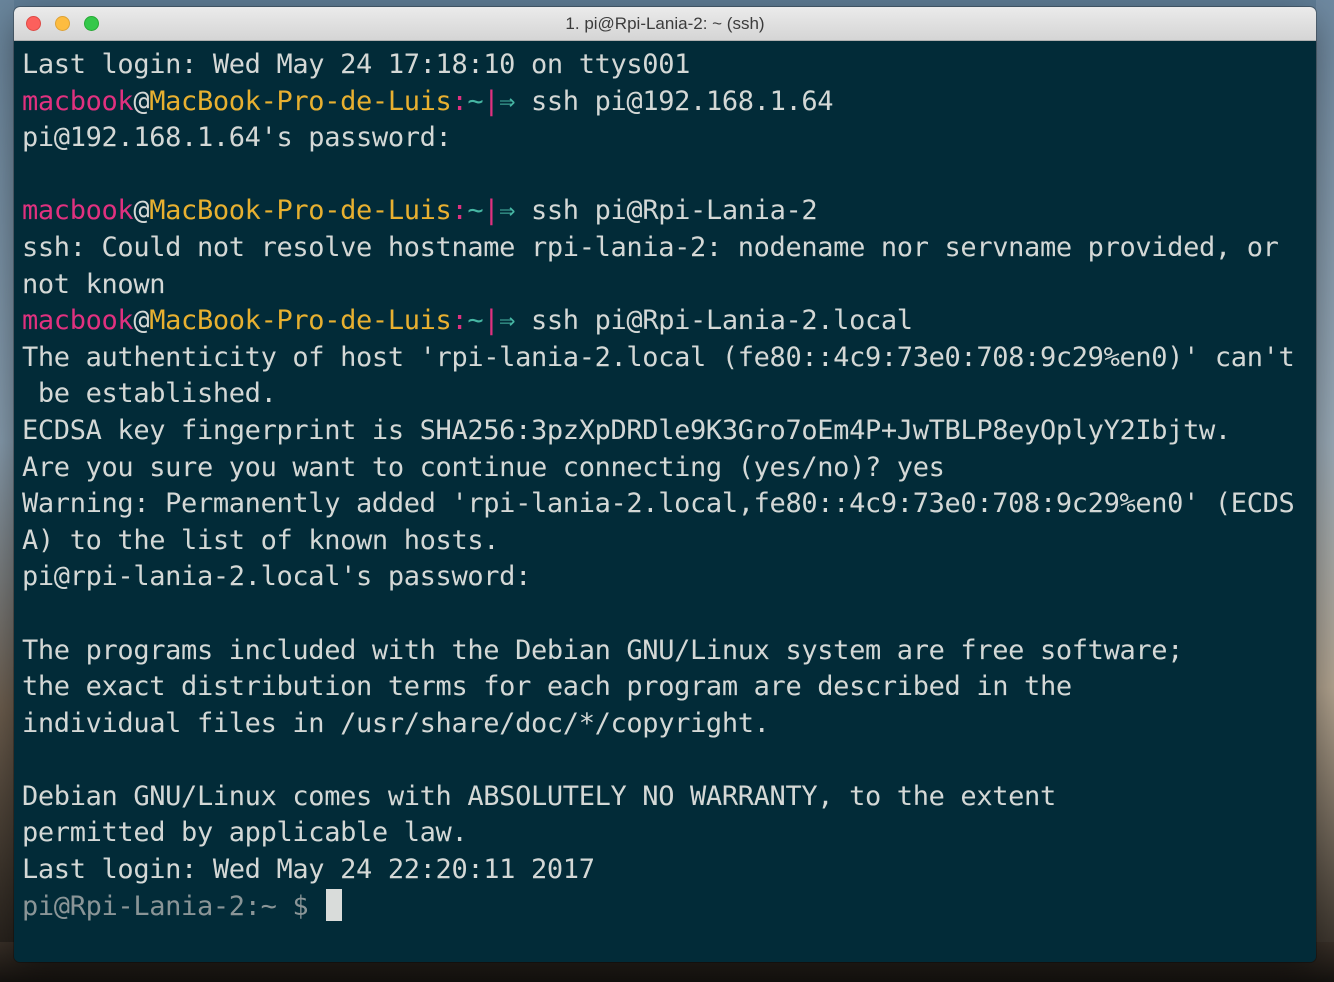  Describe the element at coordinates (261, 540) in the screenshot. I see `terminal-line: A) to the list of known hosts.` at that location.